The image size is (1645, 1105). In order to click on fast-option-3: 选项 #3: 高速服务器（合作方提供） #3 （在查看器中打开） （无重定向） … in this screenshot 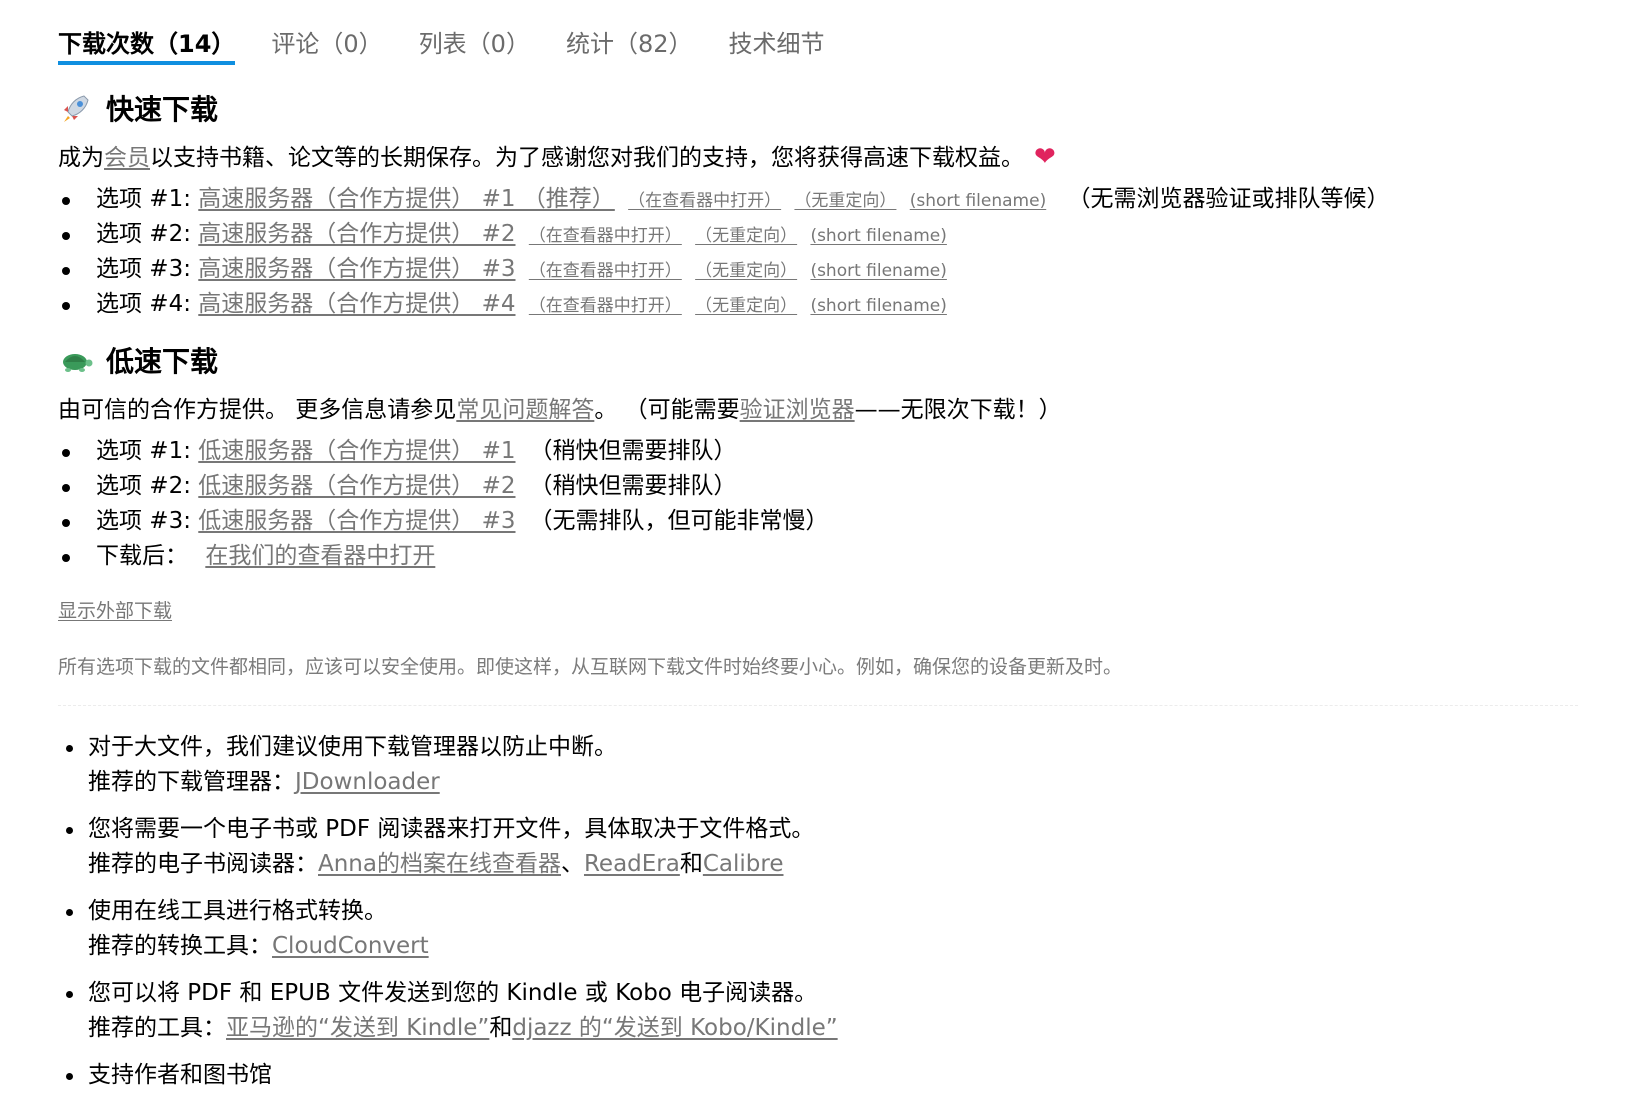, I will do `click(818, 269)`.